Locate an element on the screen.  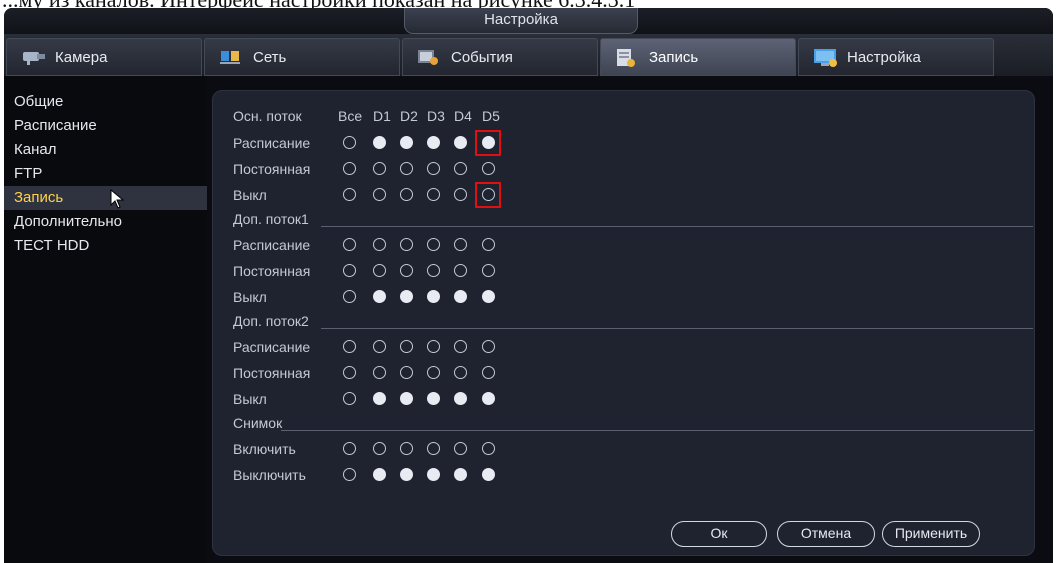
tab-label: Настройка is located at coordinates (884, 57).